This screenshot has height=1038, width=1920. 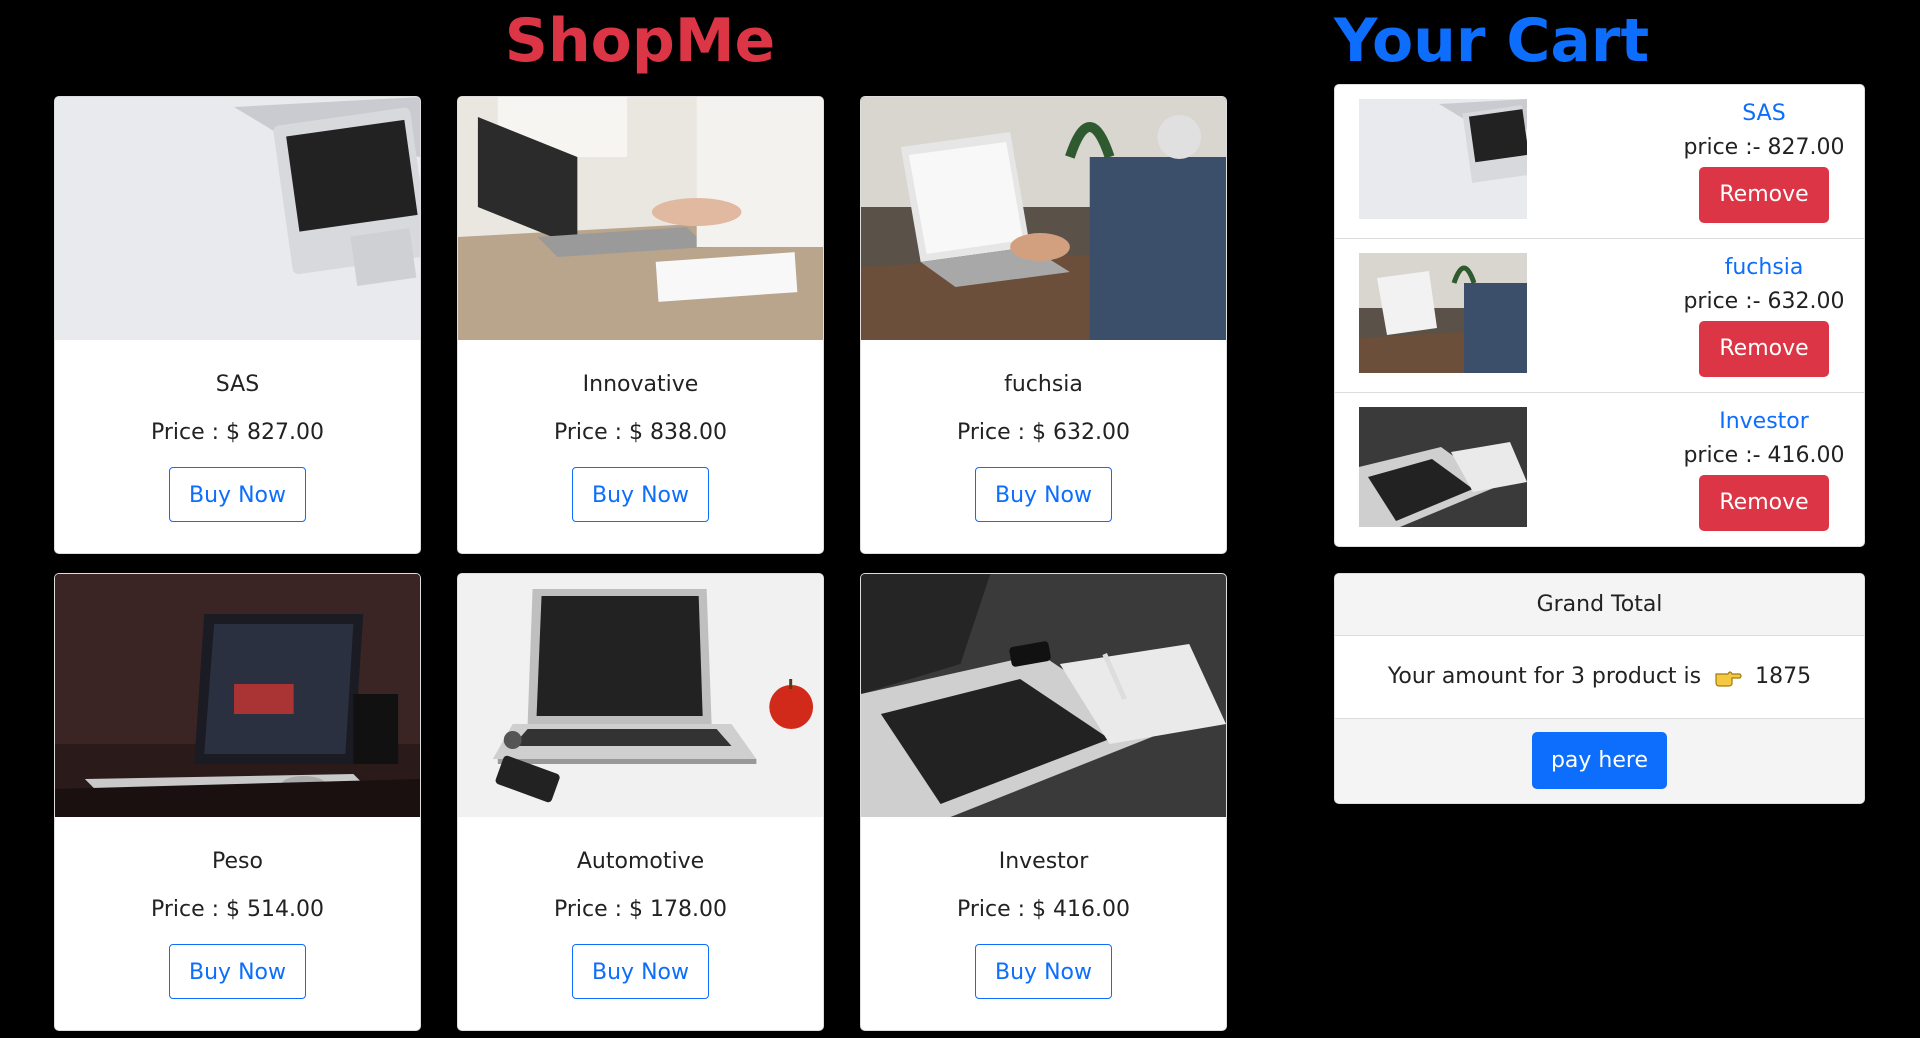 I want to click on product-name: fuchsia, so click(x=1043, y=384).